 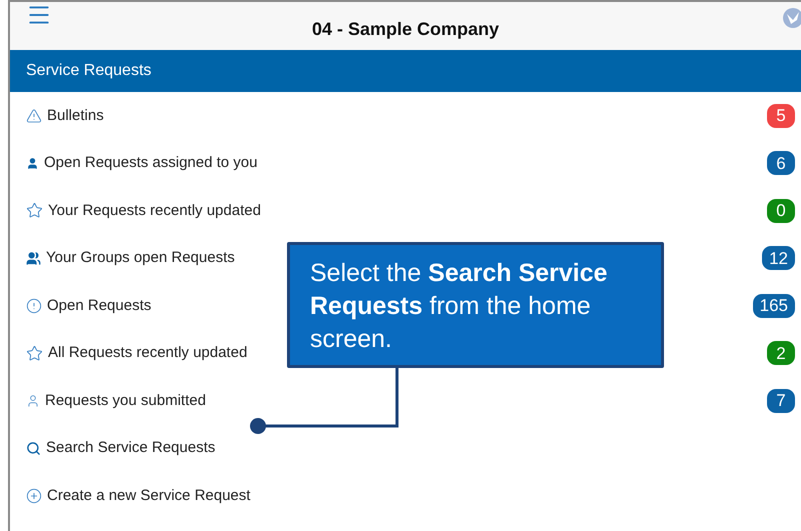 What do you see at coordinates (459, 306) in the screenshot?
I see `callout-text: Select the Search Service Requests from the home screen.` at bounding box center [459, 306].